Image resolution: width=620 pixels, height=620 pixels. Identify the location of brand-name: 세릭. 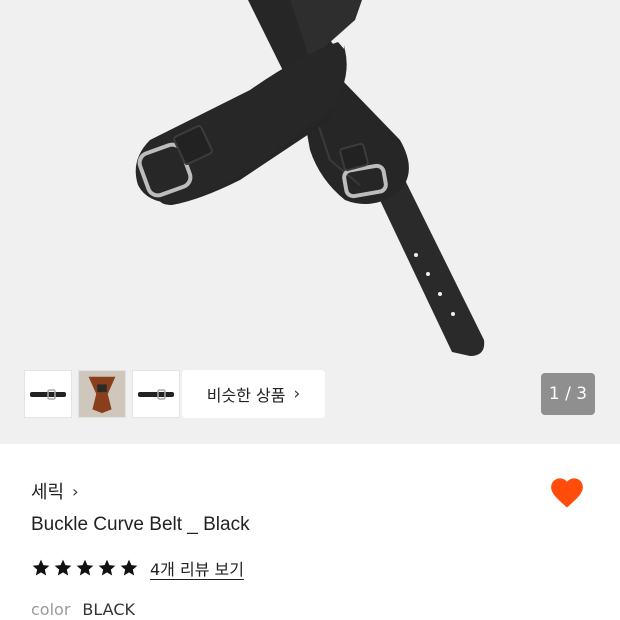
(48, 492).